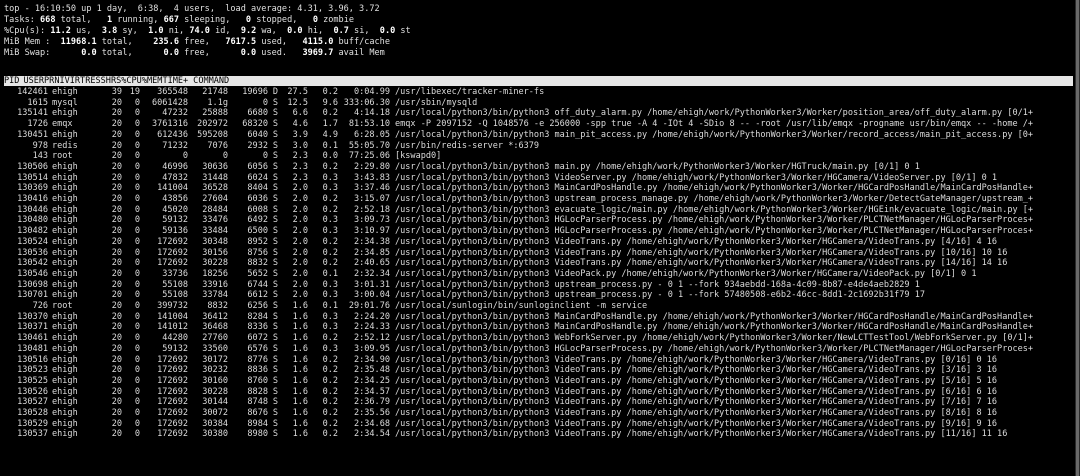 This screenshot has width=1080, height=476. Describe the element at coordinates (93, 81) in the screenshot. I see `col-res: RES` at that location.